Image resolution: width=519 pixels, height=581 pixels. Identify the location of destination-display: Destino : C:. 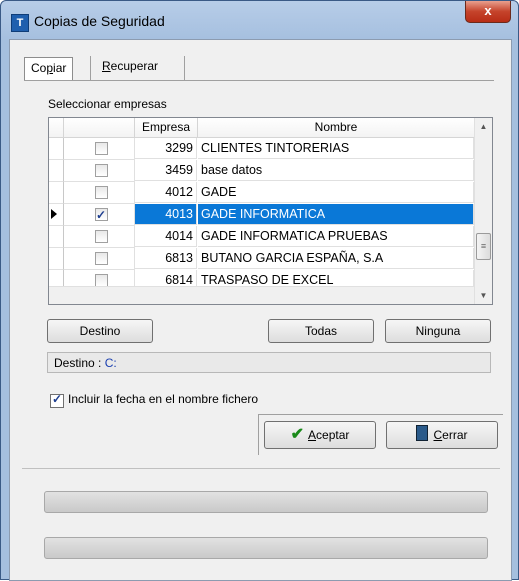
(269, 362).